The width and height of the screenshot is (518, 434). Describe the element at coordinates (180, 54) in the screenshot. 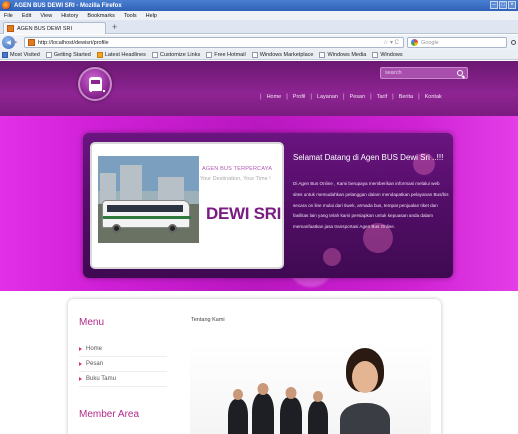

I see `bookmark-label: Customize Links` at that location.